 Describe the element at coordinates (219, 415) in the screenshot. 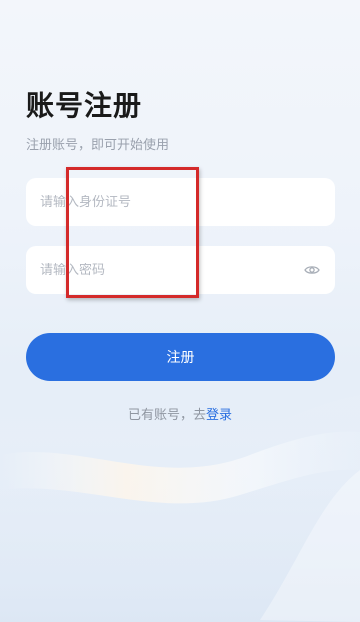

I see `login-link: 登录` at that location.